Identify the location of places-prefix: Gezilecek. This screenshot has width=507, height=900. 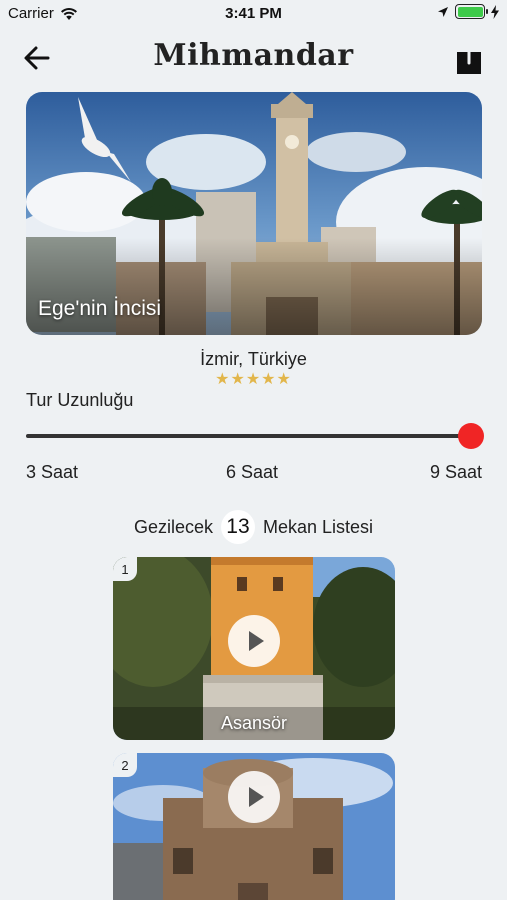
(173, 526).